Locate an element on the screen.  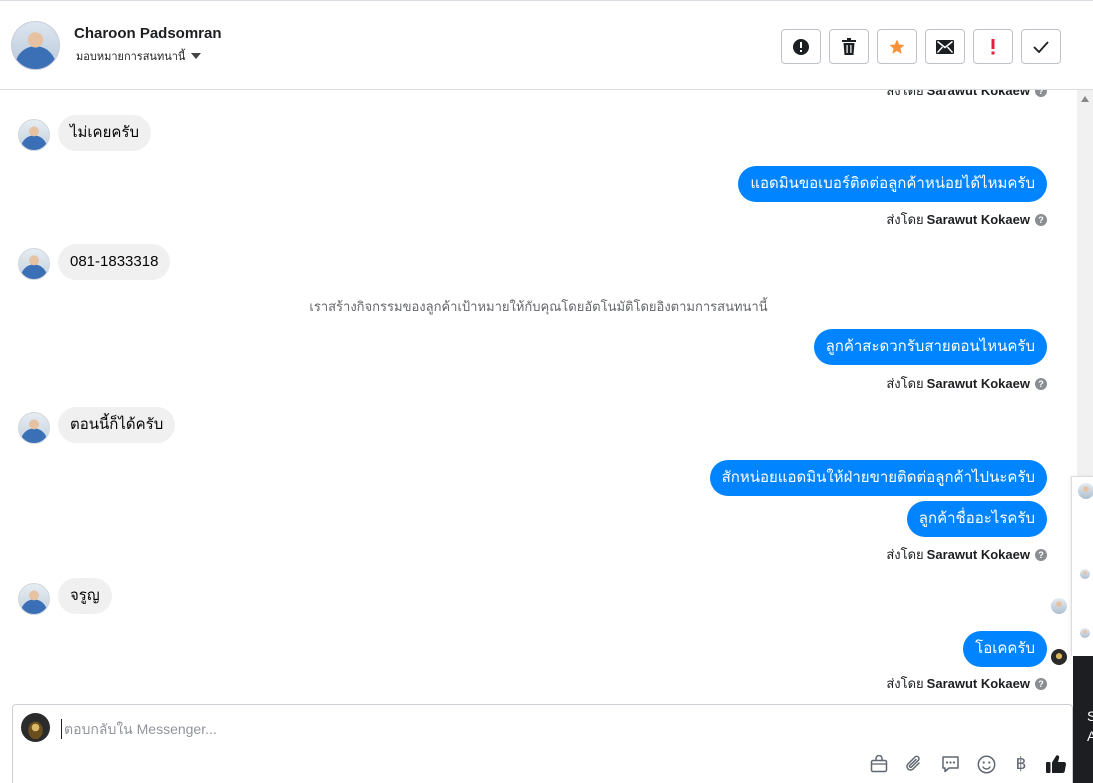
shopping-bag-button is located at coordinates (879, 764).